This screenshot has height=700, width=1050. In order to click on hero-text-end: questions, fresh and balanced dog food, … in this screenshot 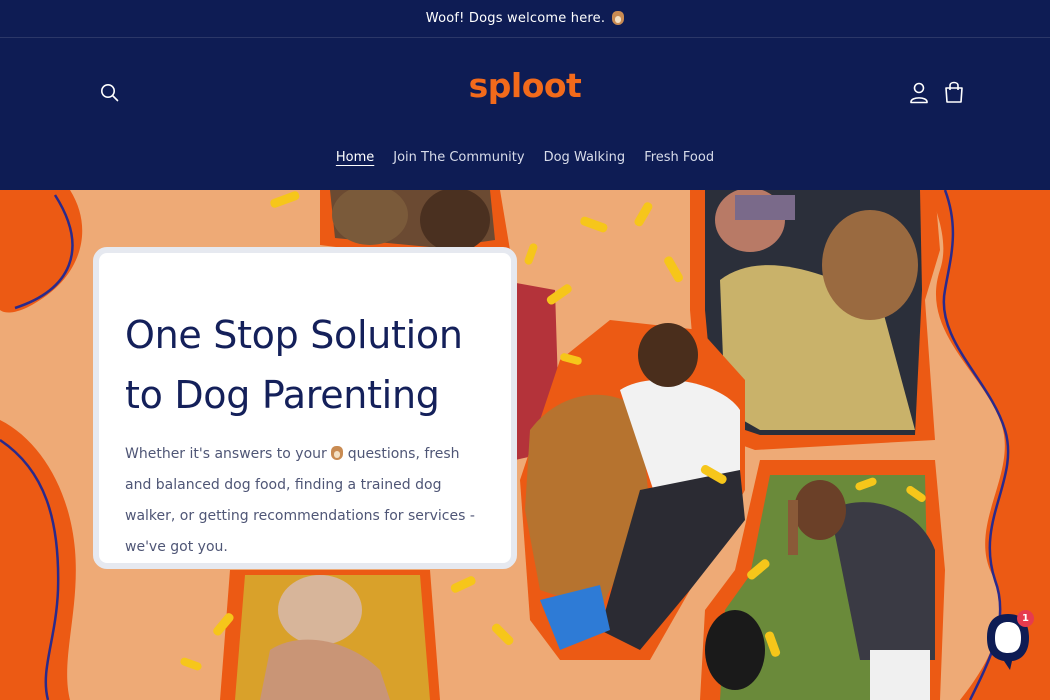, I will do `click(300, 500)`.